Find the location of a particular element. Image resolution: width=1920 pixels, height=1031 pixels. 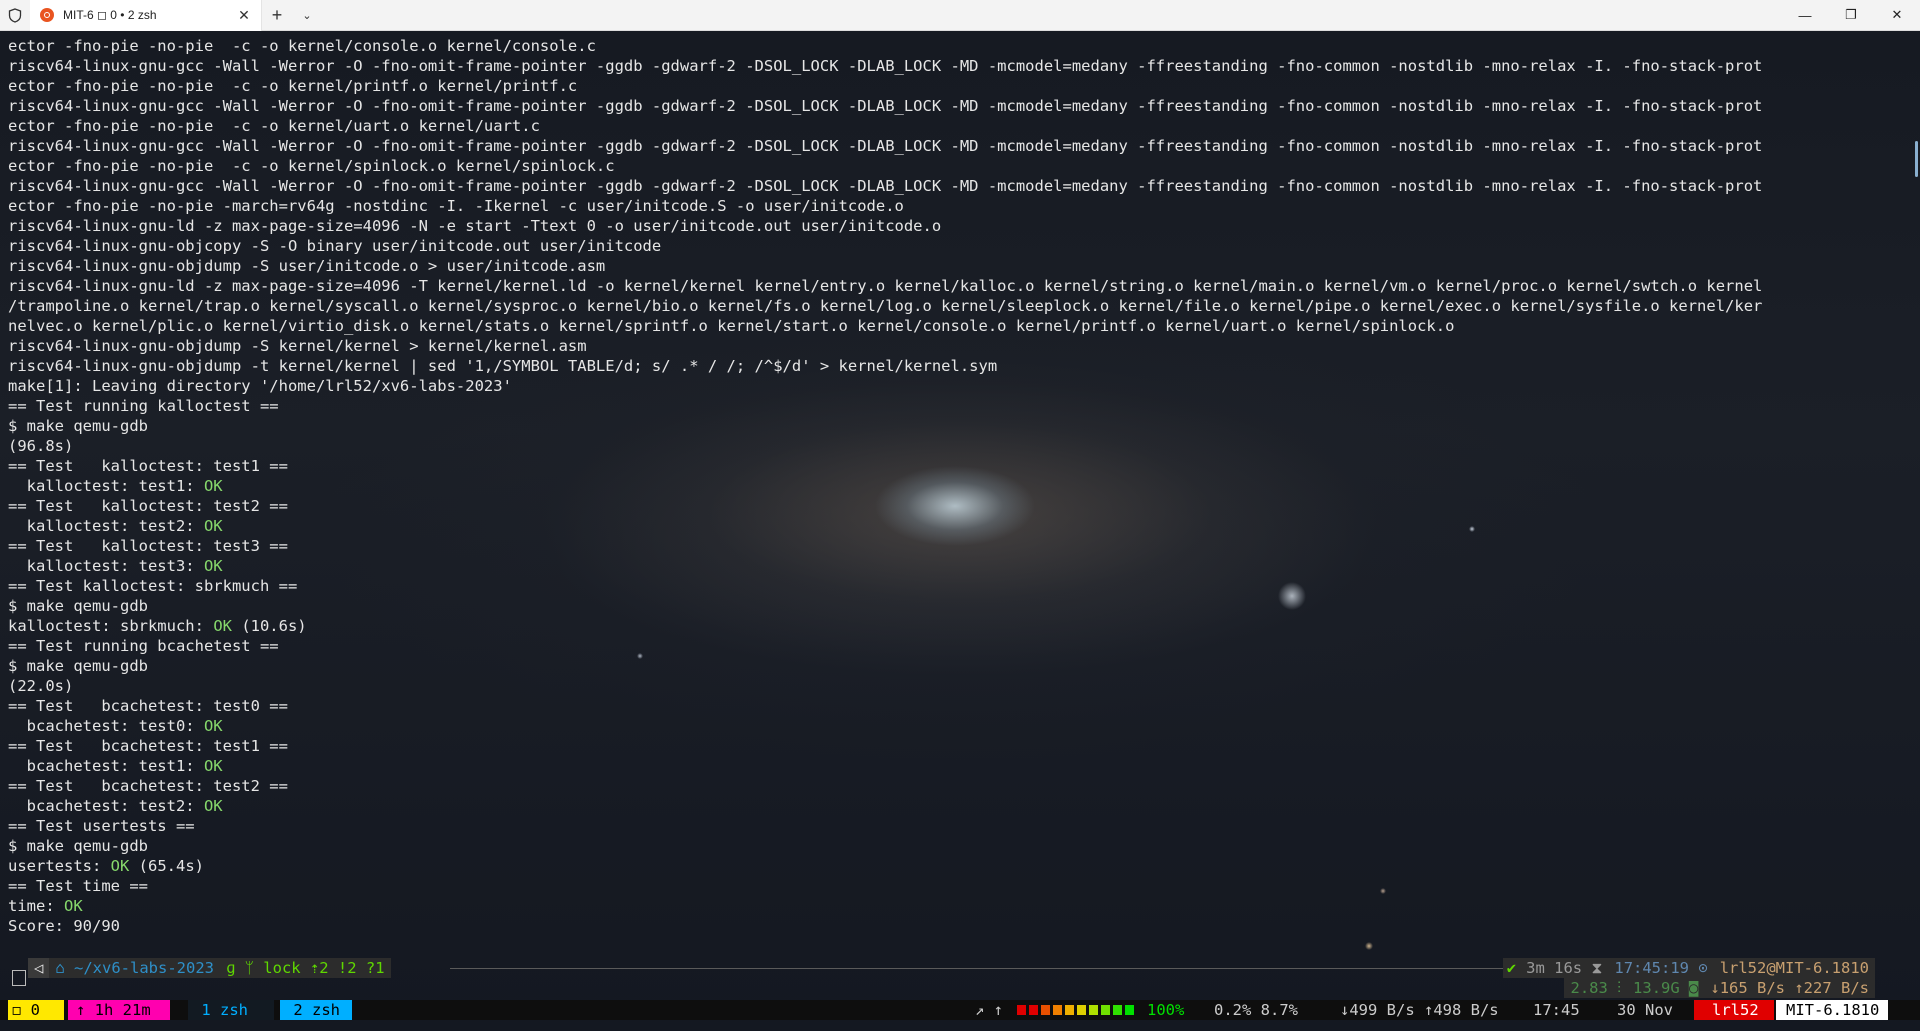

terminal-line: == Test kalloctest: sbrkmuch == is located at coordinates (958, 586).